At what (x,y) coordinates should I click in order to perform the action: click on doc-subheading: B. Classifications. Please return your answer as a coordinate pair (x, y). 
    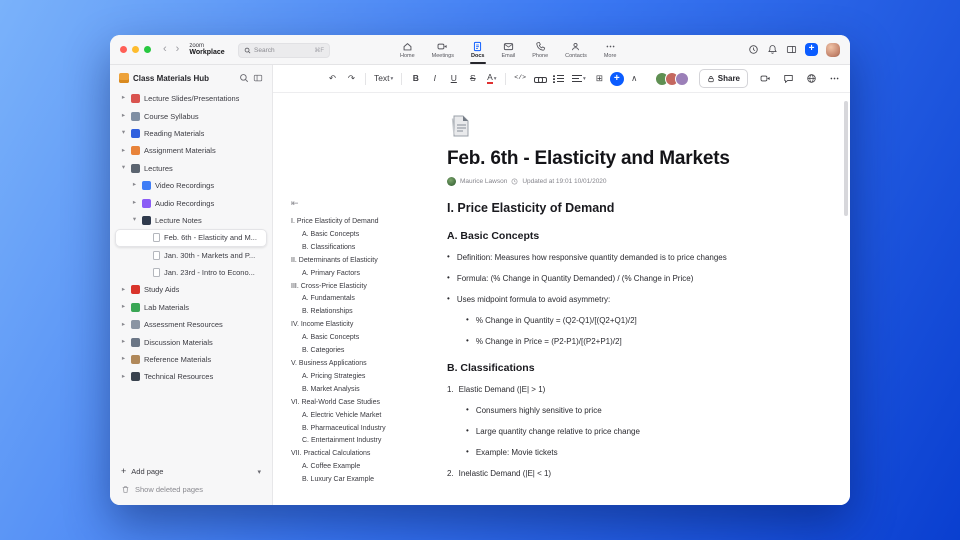
    Looking at the image, I should click on (634, 368).